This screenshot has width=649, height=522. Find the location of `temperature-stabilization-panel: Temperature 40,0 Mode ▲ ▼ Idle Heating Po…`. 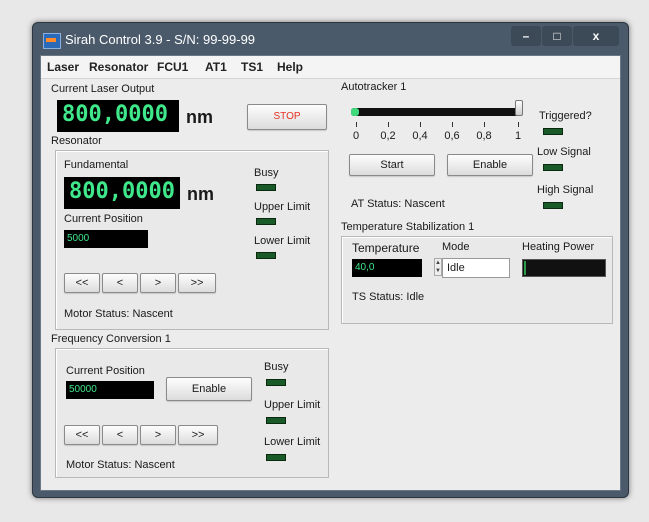

temperature-stabilization-panel: Temperature 40,0 Mode ▲ ▼ Idle Heating Po… is located at coordinates (477, 280).